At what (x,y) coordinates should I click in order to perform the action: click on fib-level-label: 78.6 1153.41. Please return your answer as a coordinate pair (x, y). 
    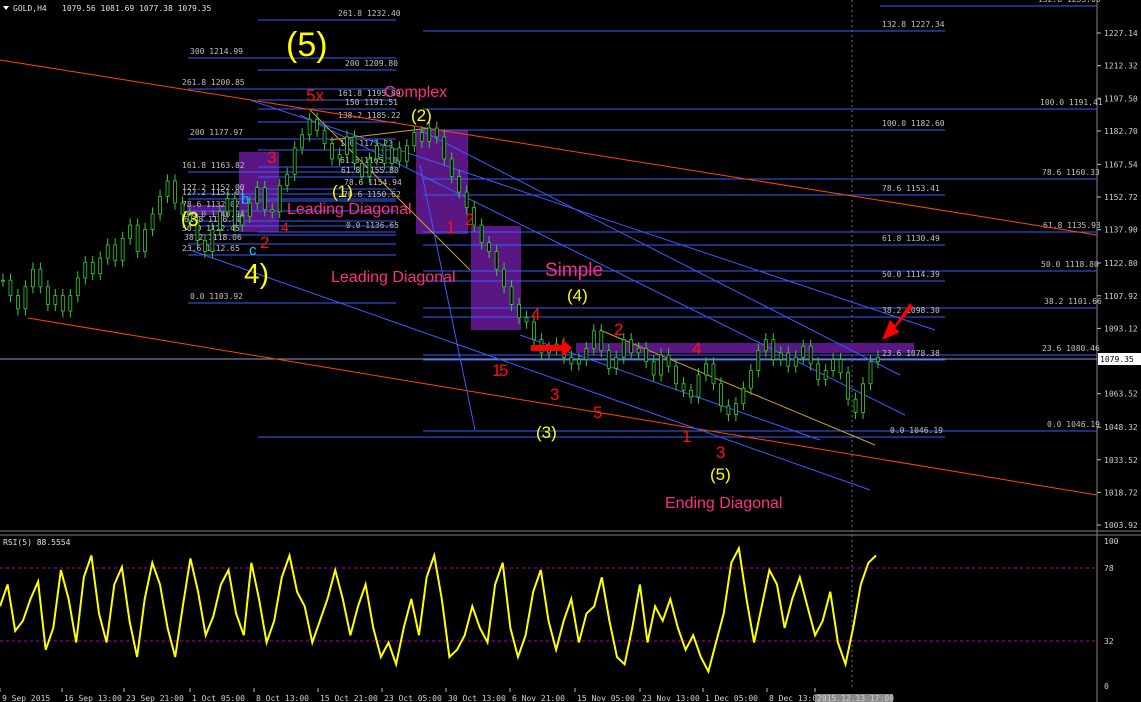
    Looking at the image, I should click on (911, 188).